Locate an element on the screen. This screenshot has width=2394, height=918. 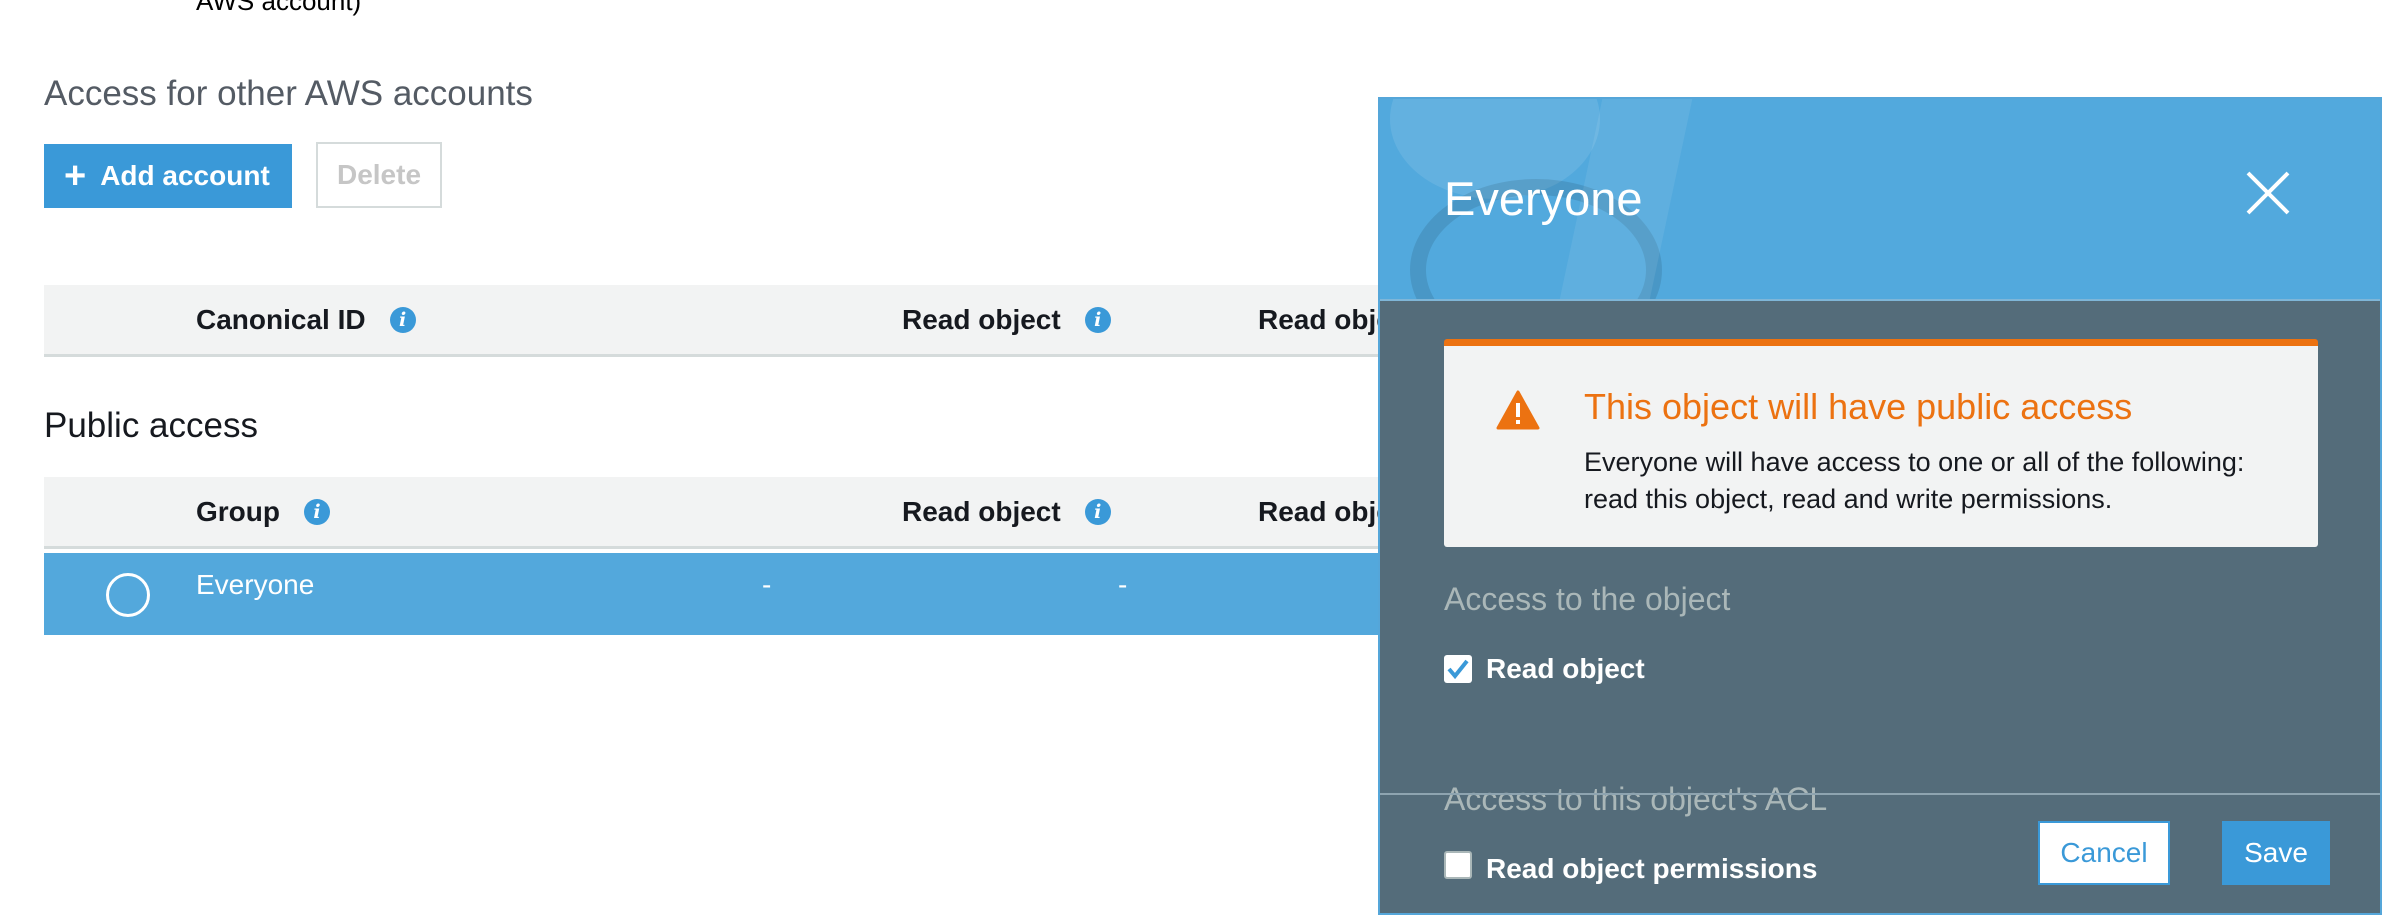
column-header-canonical-id: Canonical ID i is located at coordinates (306, 319).